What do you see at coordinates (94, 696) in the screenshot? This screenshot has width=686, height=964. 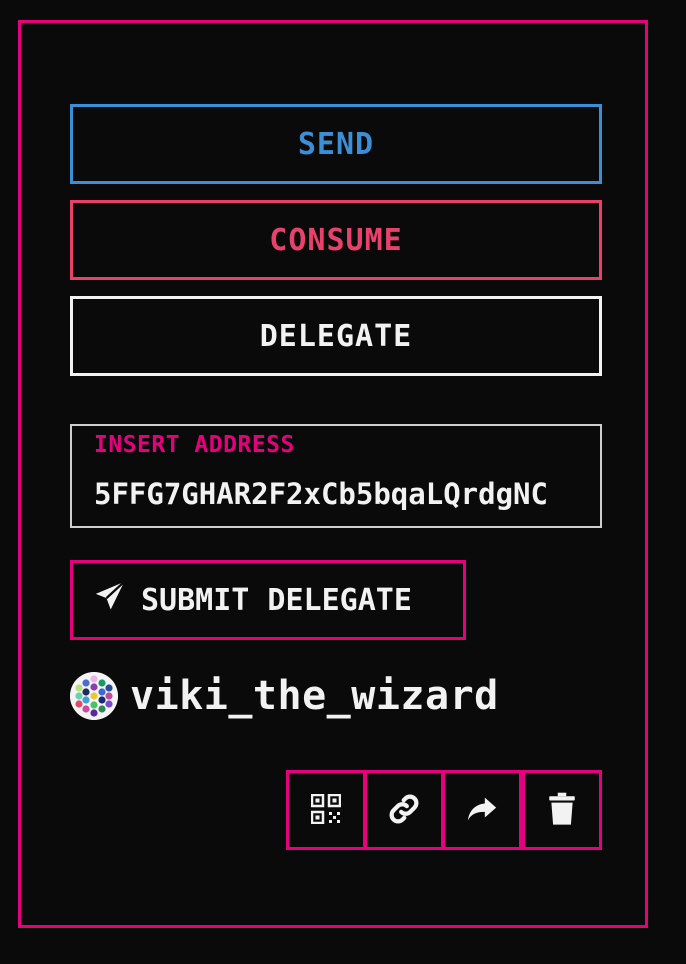 I see `identicon-avatar` at bounding box center [94, 696].